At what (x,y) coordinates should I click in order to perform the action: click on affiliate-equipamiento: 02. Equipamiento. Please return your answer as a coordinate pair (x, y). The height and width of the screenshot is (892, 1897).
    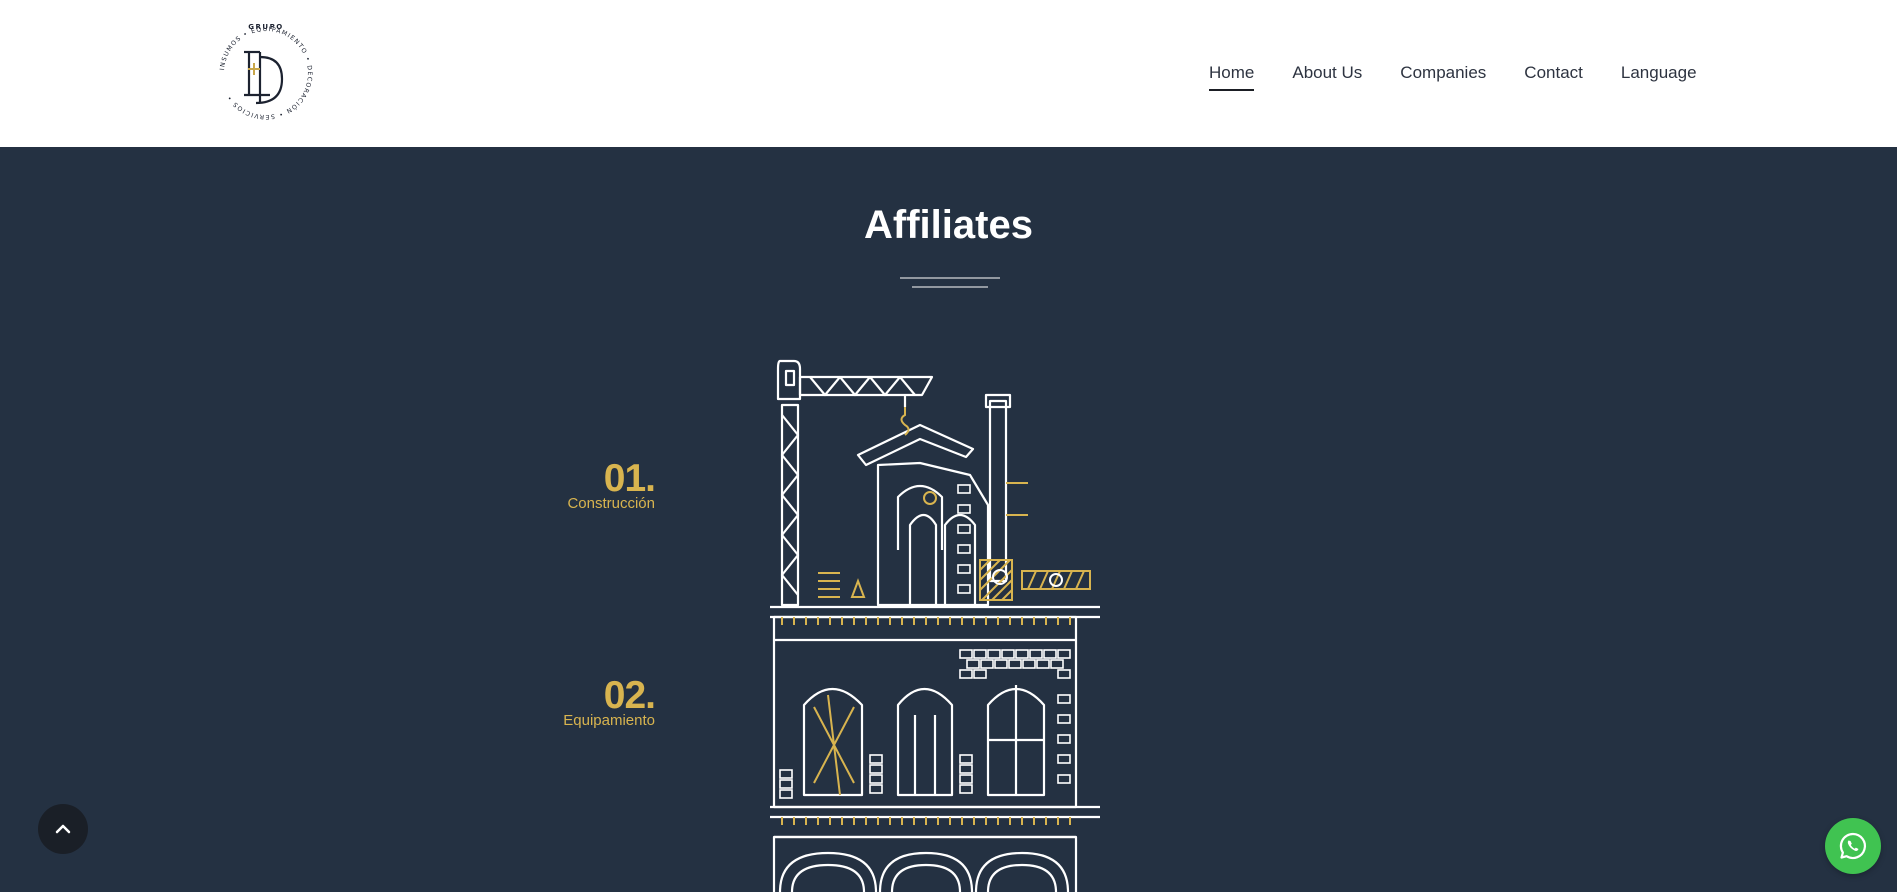
    Looking at the image, I should click on (609, 701).